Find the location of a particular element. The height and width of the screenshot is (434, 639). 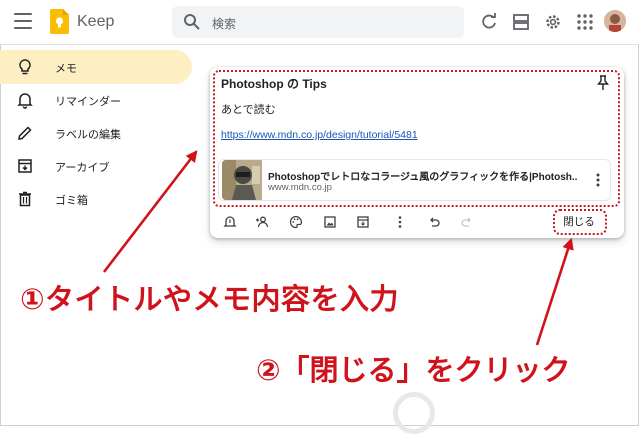

arrow-to-note is located at coordinates (150, 211).